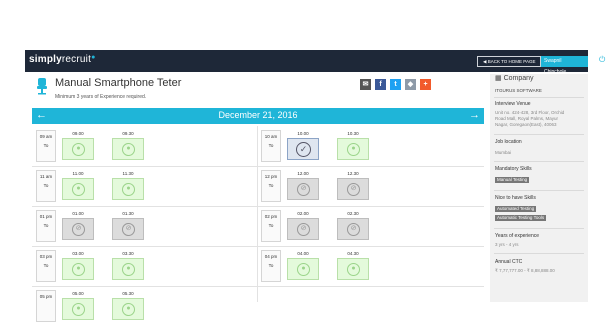 The width and height of the screenshot is (612, 322). What do you see at coordinates (518, 90) in the screenshot?
I see `company-name: ITGURUS SOFTWARE` at bounding box center [518, 90].